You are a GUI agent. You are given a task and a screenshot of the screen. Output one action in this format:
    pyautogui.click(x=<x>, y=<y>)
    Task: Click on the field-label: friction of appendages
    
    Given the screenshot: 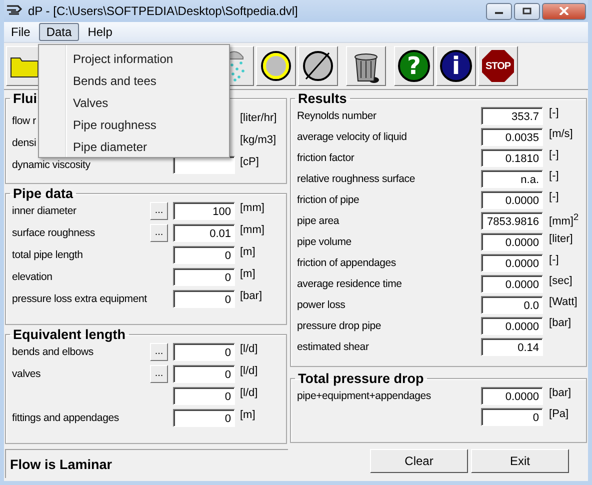 What is the action you would take?
    pyautogui.click(x=346, y=262)
    